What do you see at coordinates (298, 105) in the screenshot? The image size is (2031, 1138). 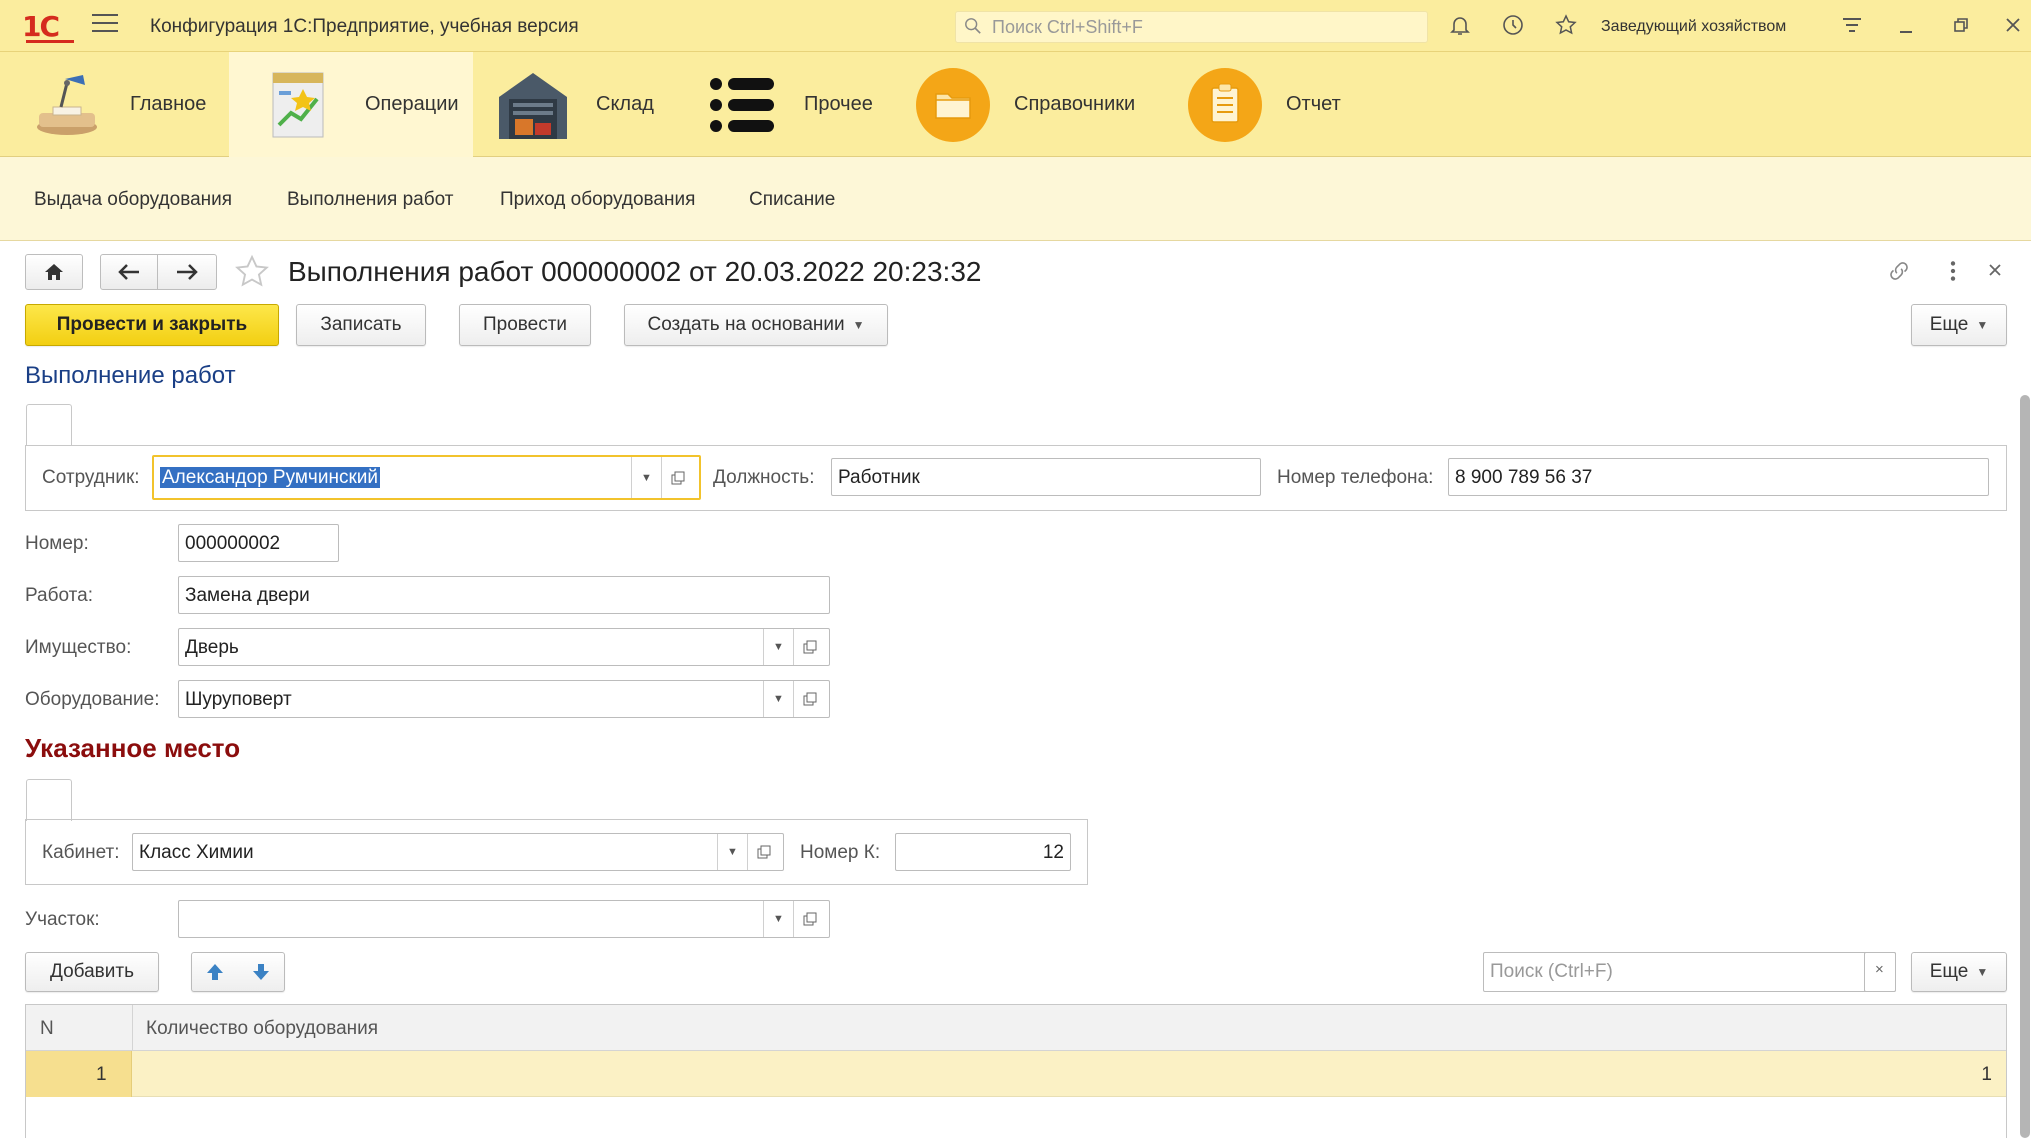 I see `operations-chart-icon` at bounding box center [298, 105].